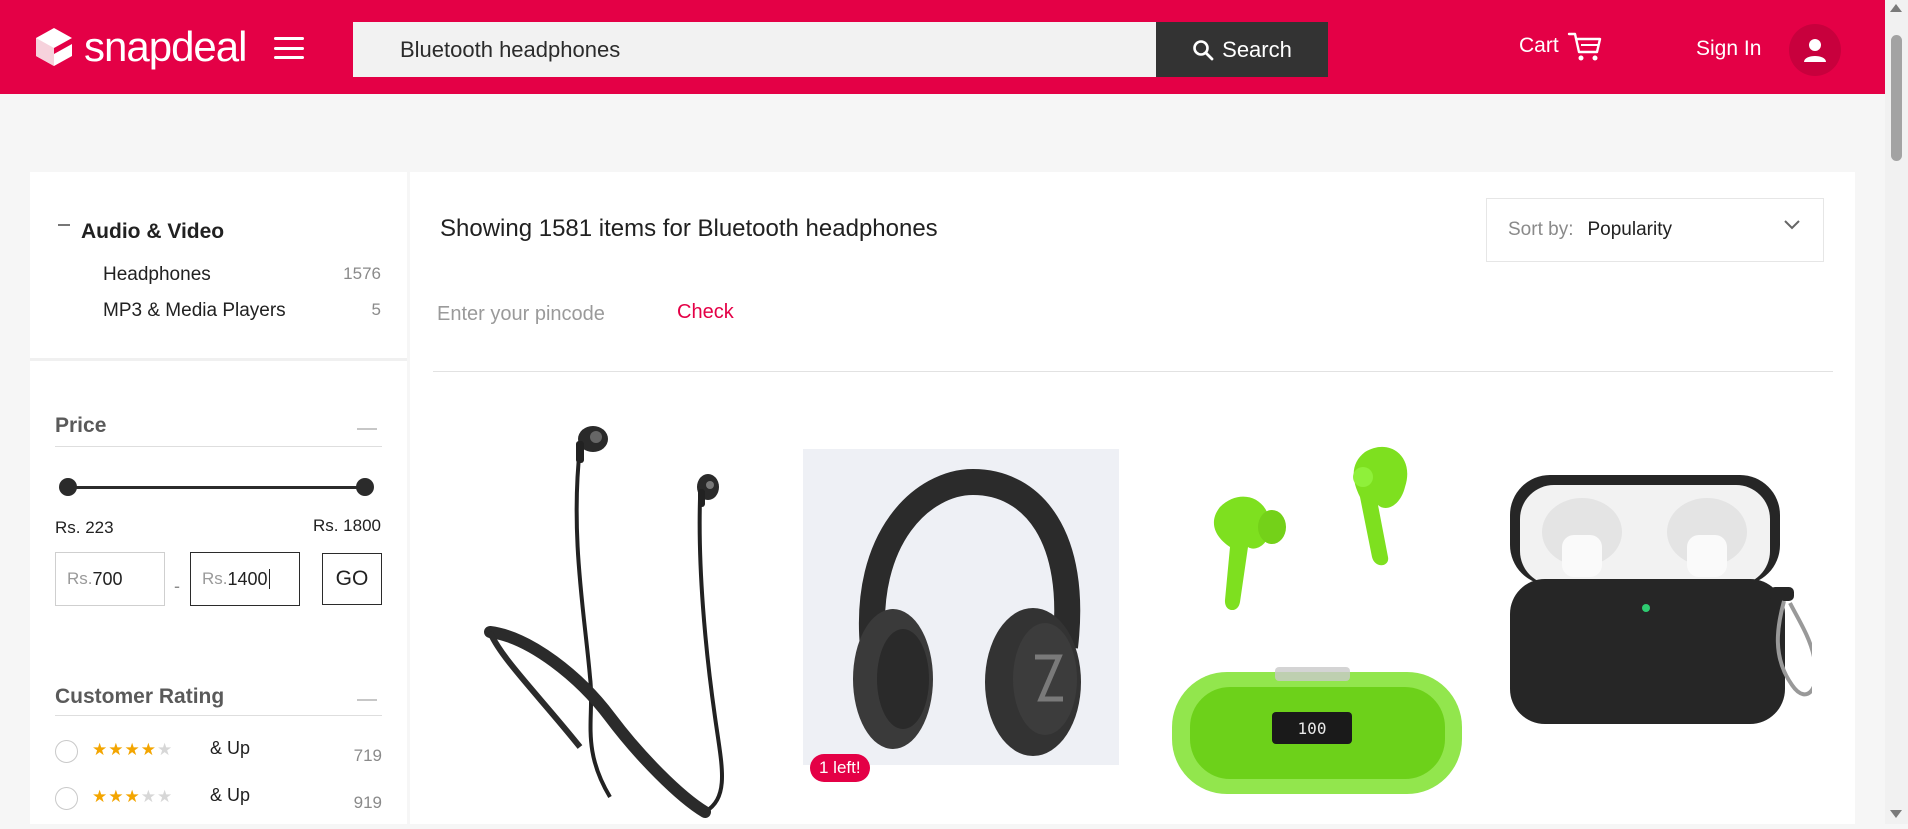  What do you see at coordinates (216, 487) in the screenshot?
I see `price-slider-track` at bounding box center [216, 487].